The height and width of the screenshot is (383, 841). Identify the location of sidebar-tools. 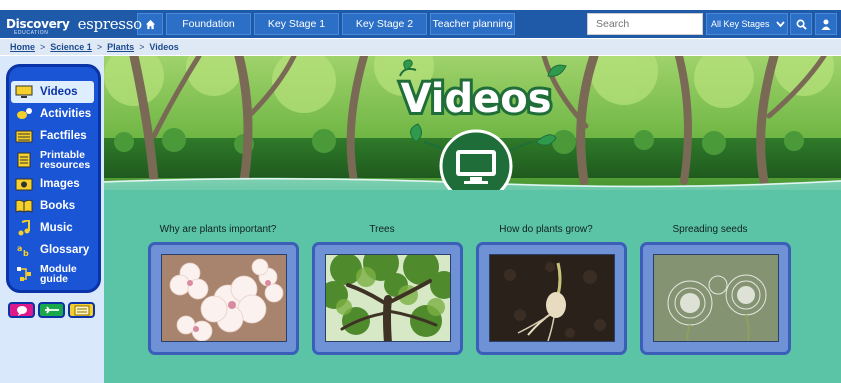
(51, 310).